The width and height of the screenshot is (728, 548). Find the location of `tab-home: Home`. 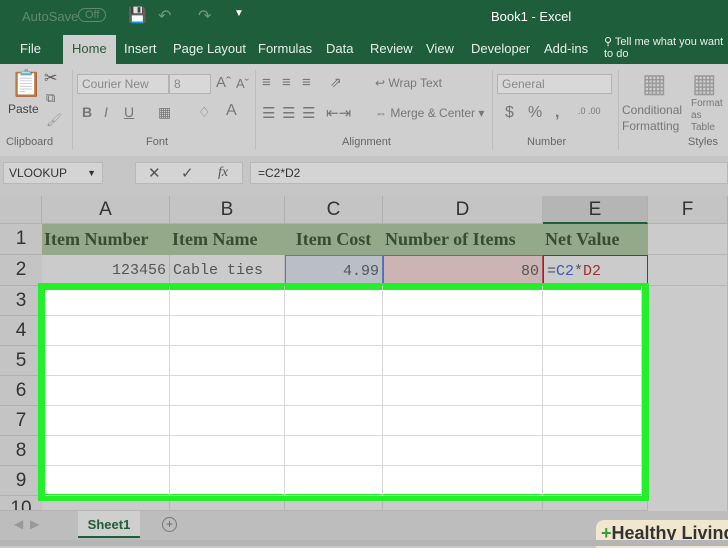

tab-home: Home is located at coordinates (89, 49).